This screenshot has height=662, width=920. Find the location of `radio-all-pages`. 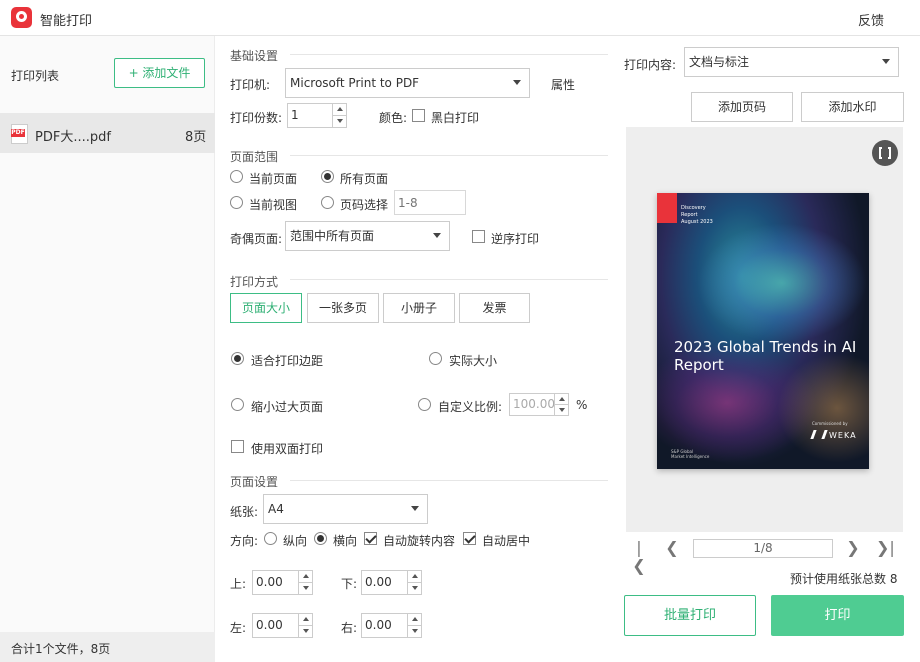

radio-all-pages is located at coordinates (327, 176).